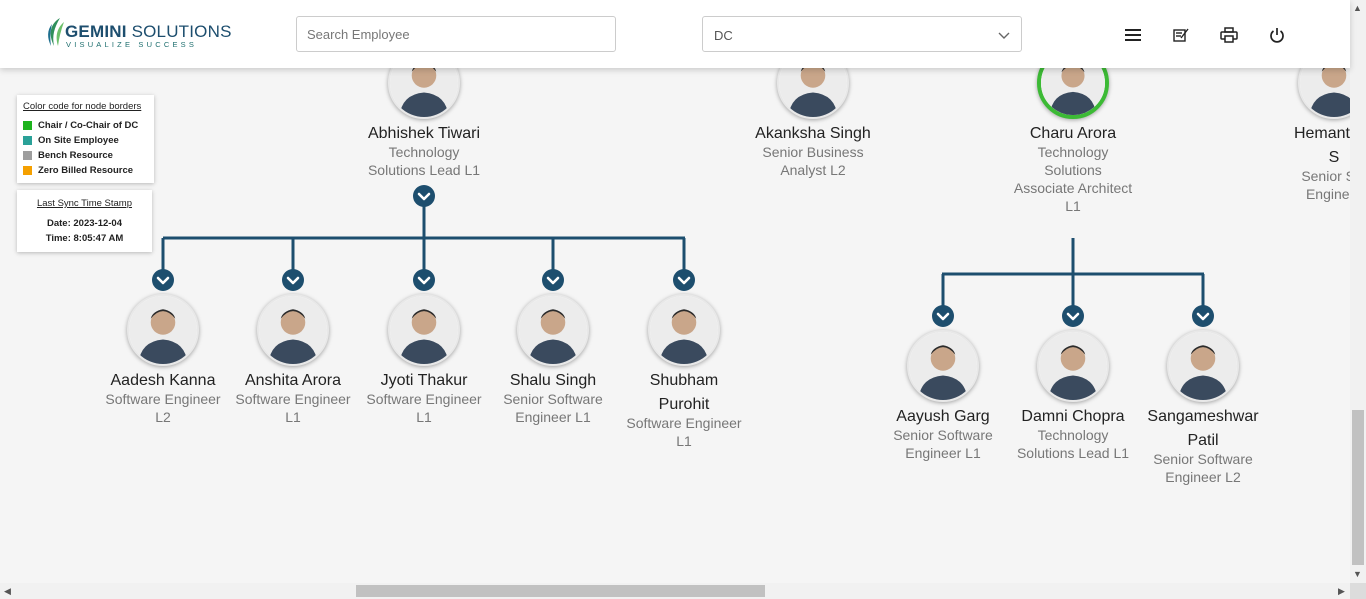  What do you see at coordinates (88, 125) in the screenshot?
I see `legend-label: Chair / Co-Chair of DC` at bounding box center [88, 125].